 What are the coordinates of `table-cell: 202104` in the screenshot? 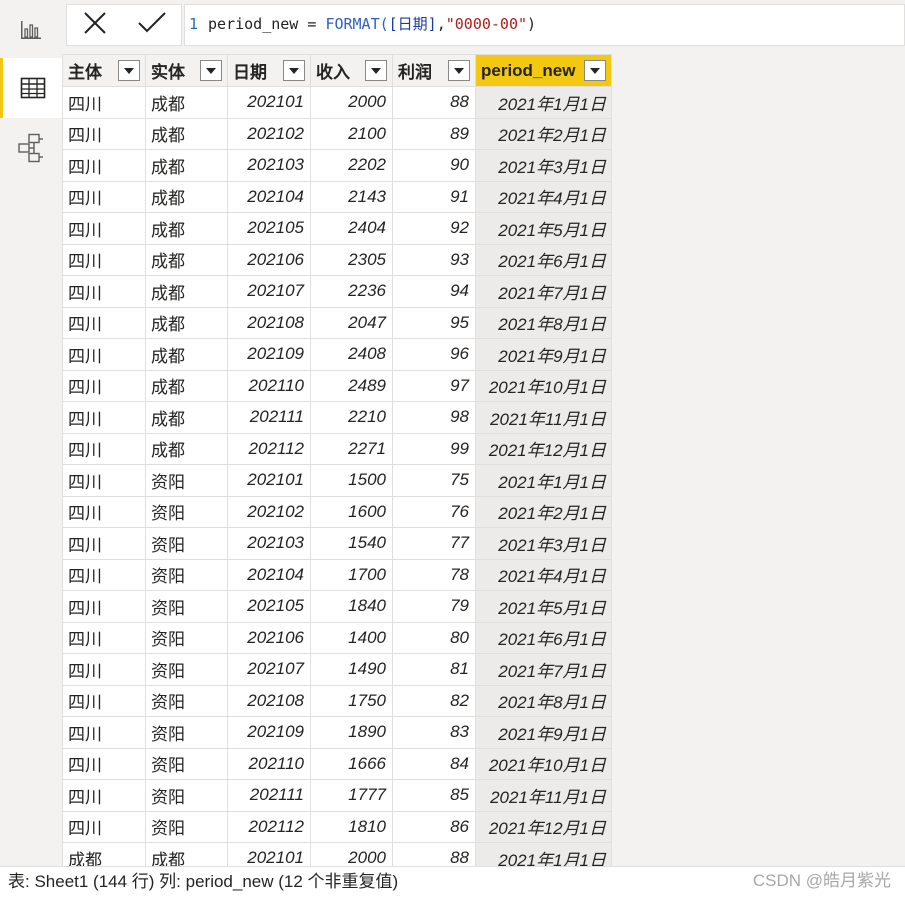 It's located at (269, 196).